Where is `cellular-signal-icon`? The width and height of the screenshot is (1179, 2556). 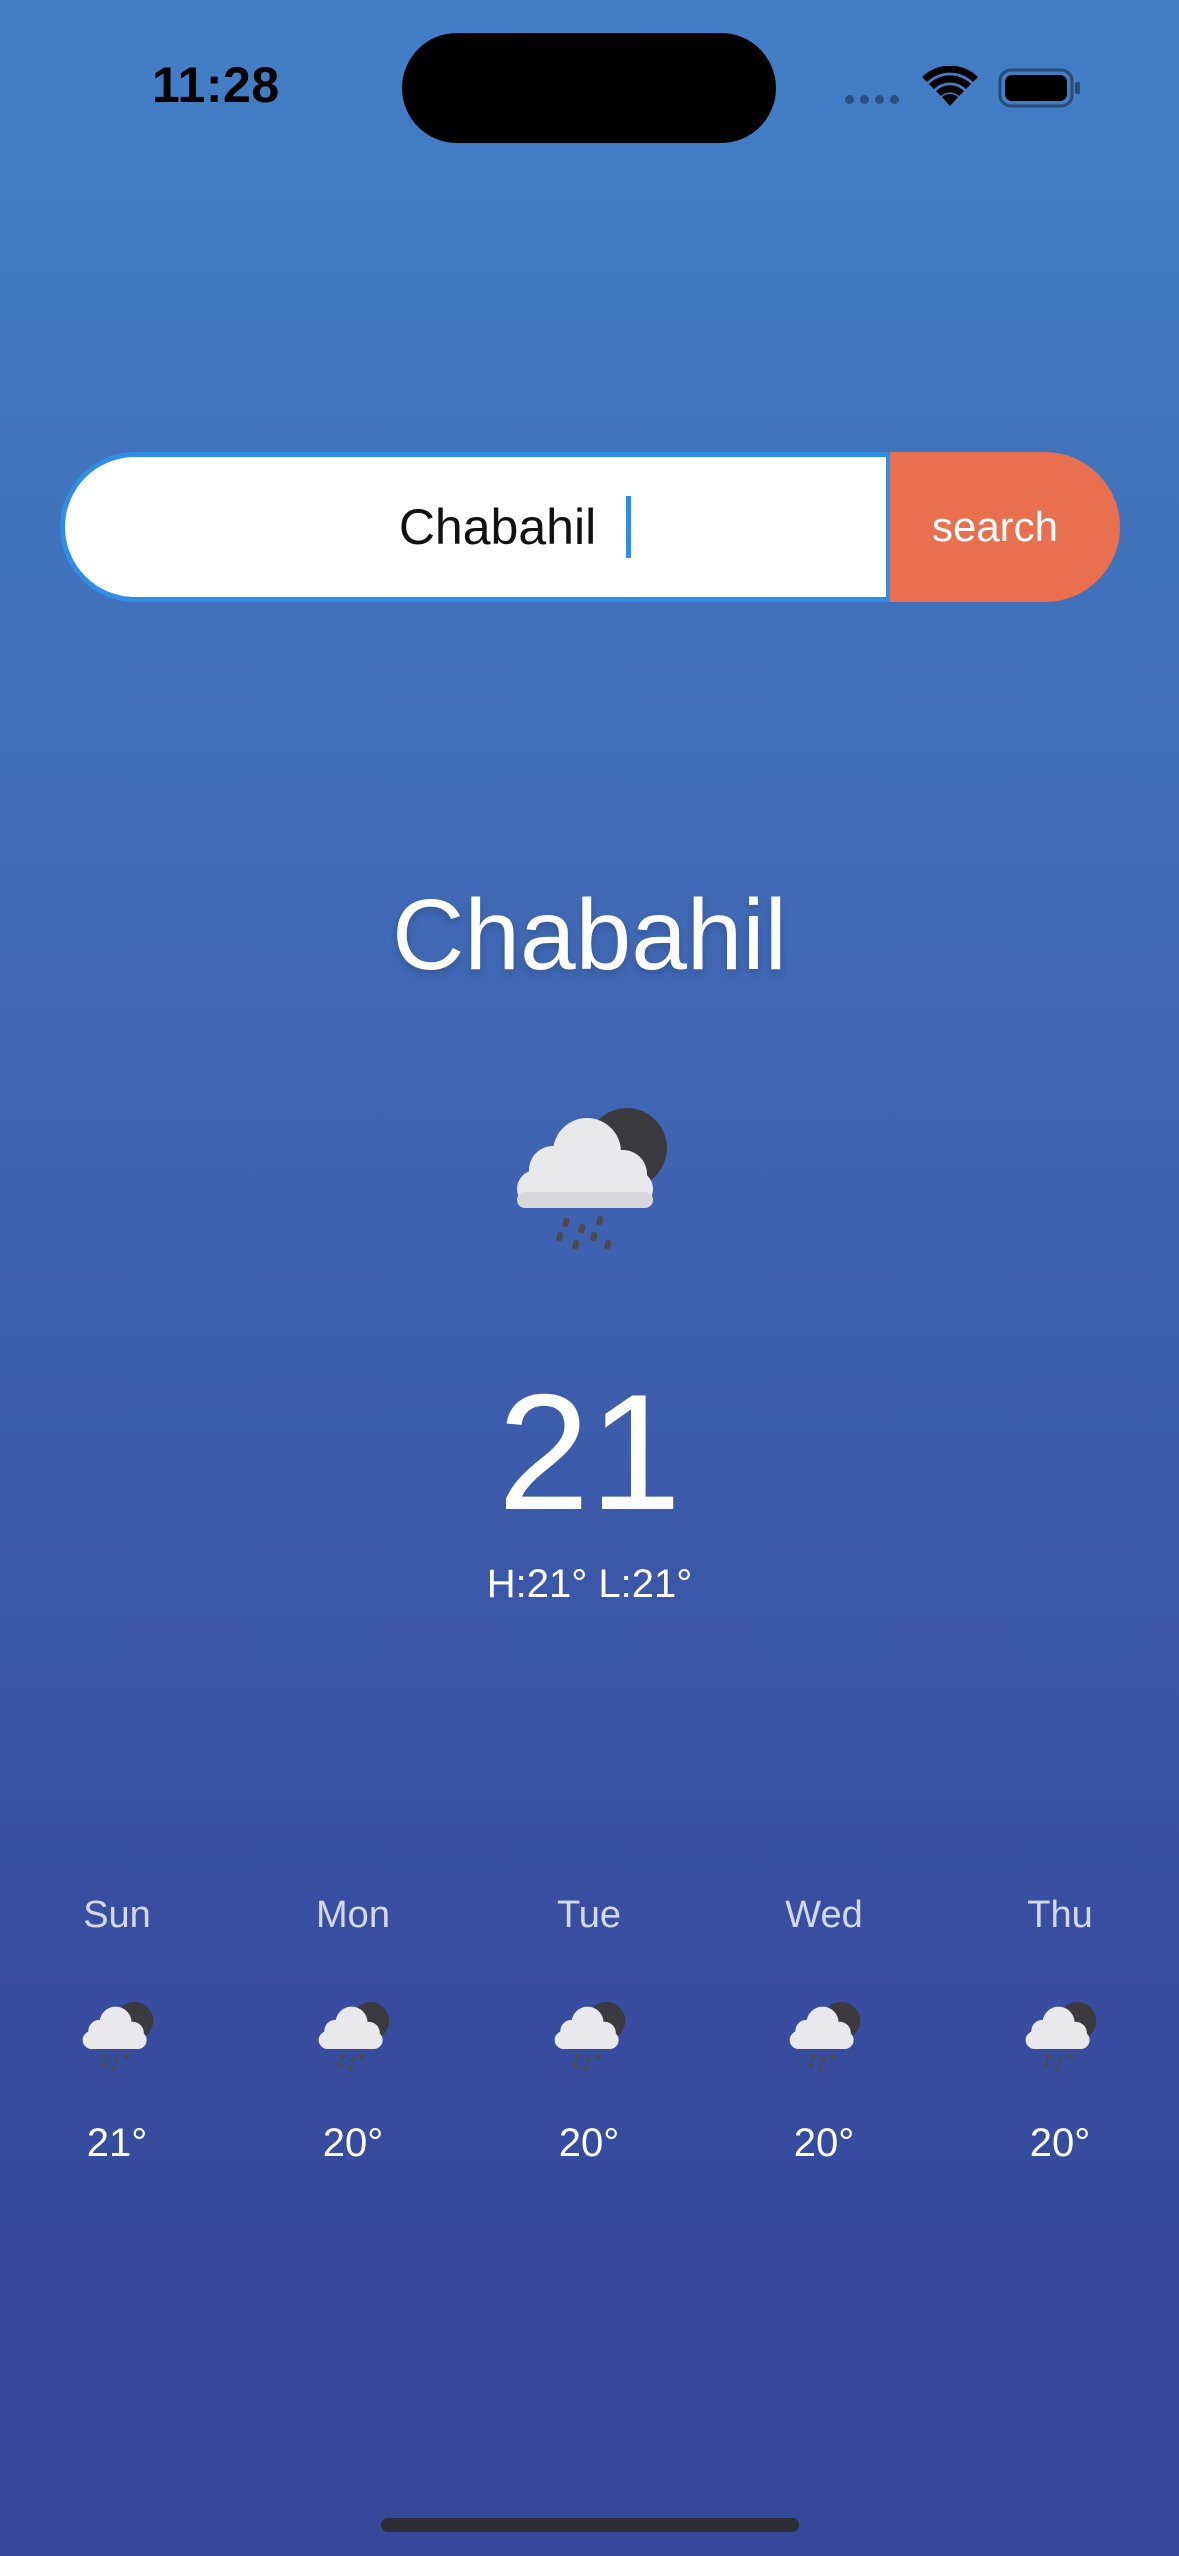
cellular-signal-icon is located at coordinates (872, 99).